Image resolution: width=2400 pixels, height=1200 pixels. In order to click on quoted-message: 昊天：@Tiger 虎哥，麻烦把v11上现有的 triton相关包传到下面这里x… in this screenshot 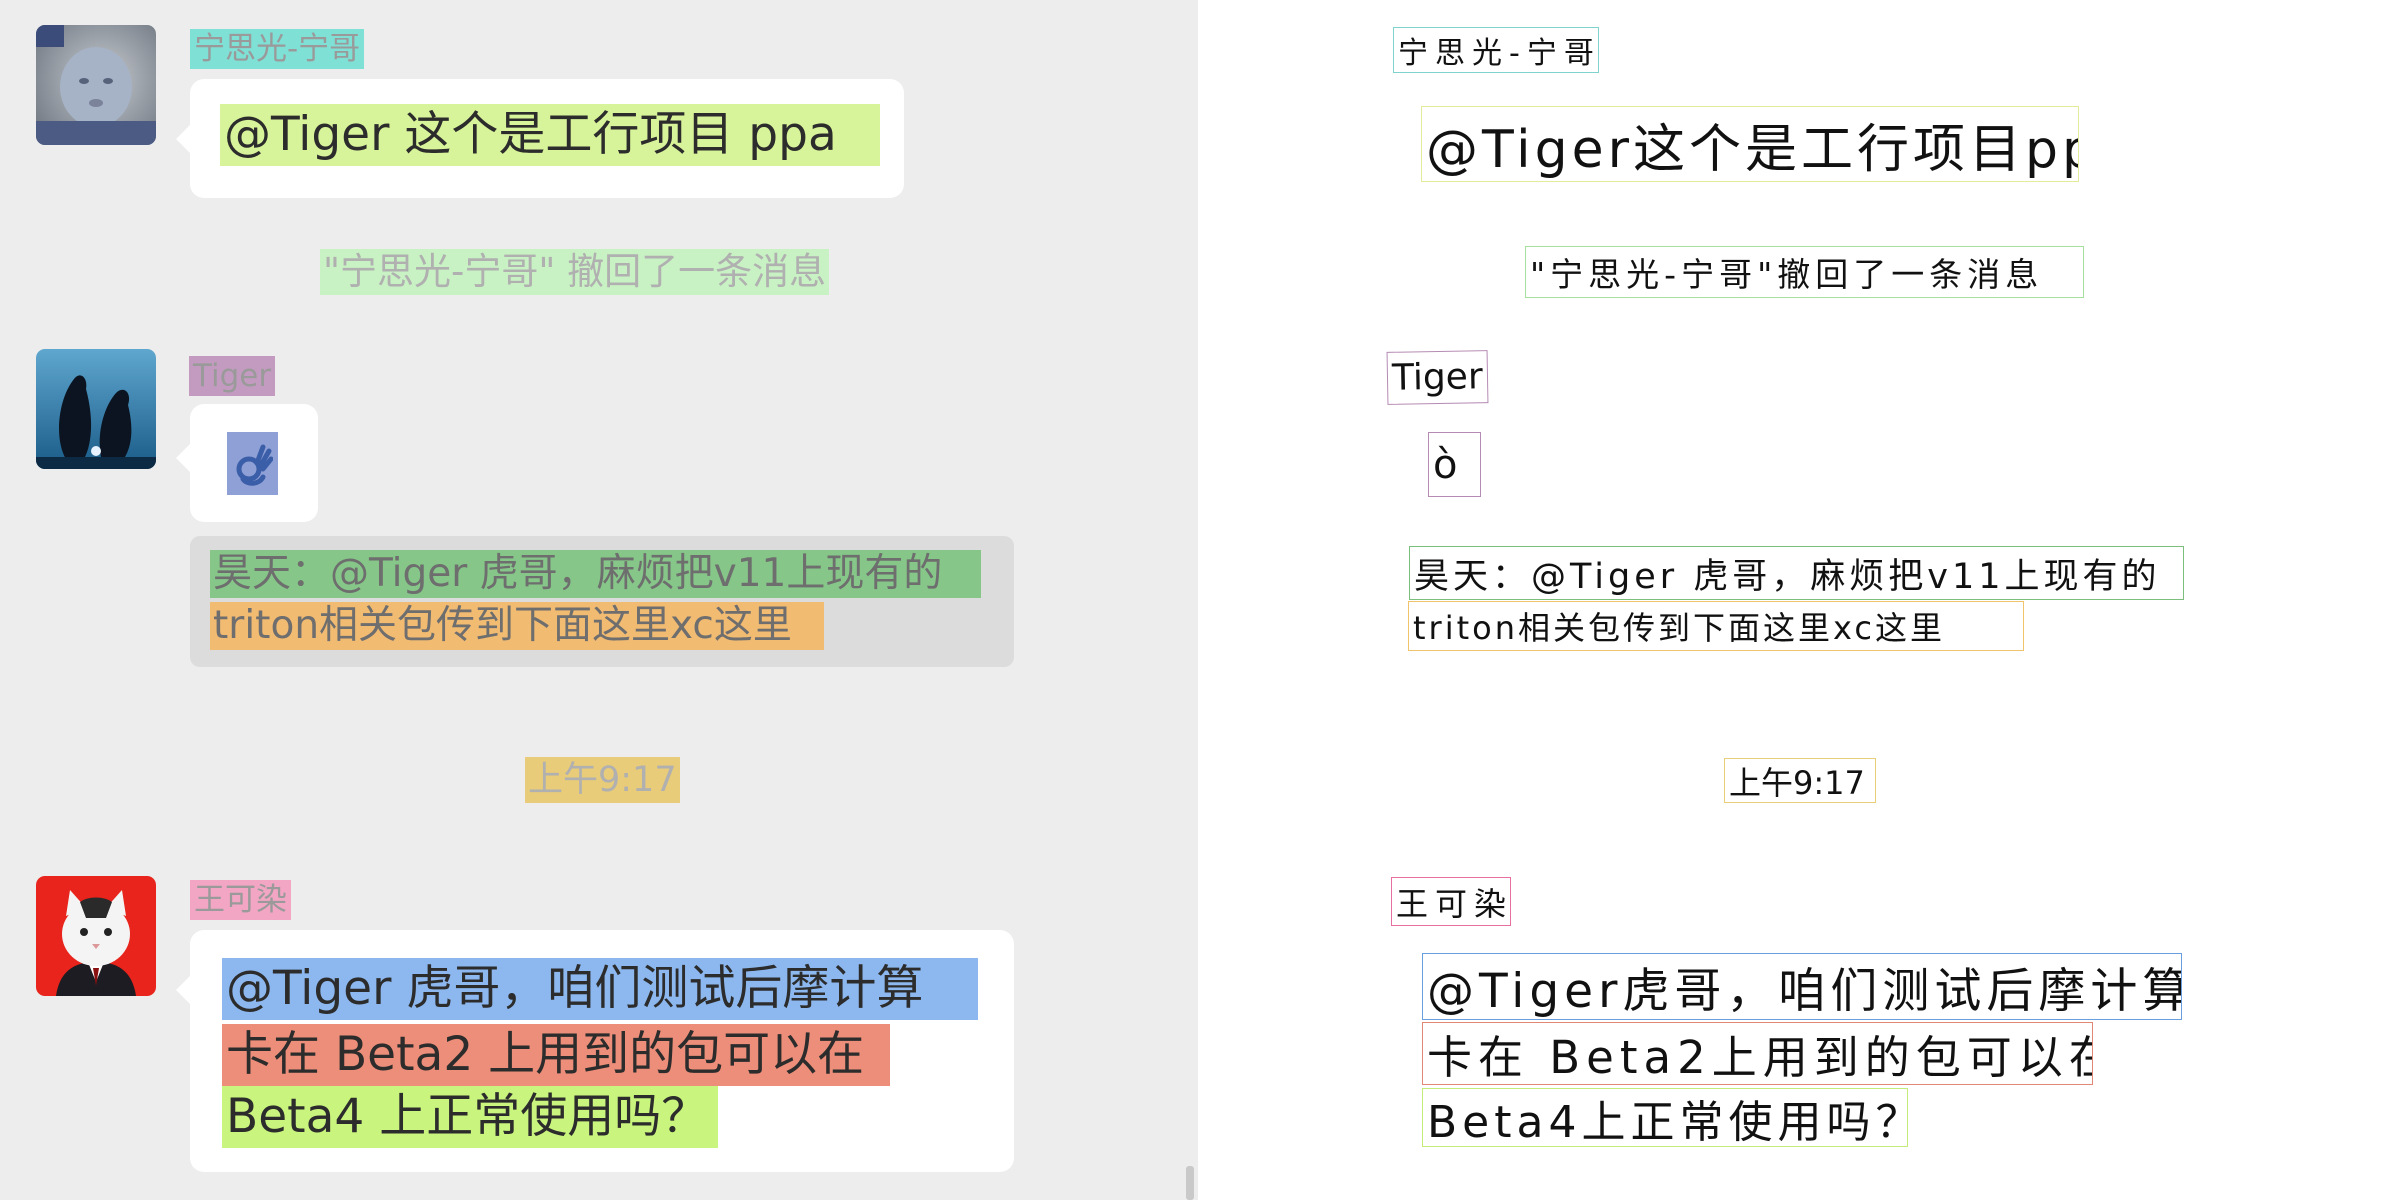, I will do `click(602, 601)`.